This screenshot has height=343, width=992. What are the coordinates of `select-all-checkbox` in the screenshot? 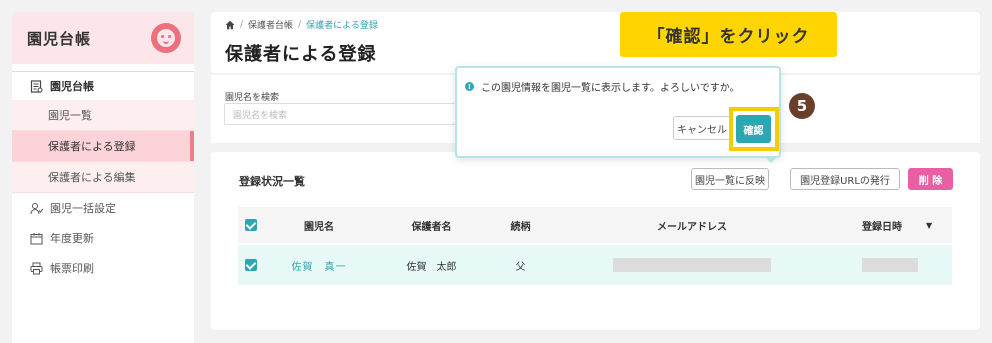 It's located at (251, 225).